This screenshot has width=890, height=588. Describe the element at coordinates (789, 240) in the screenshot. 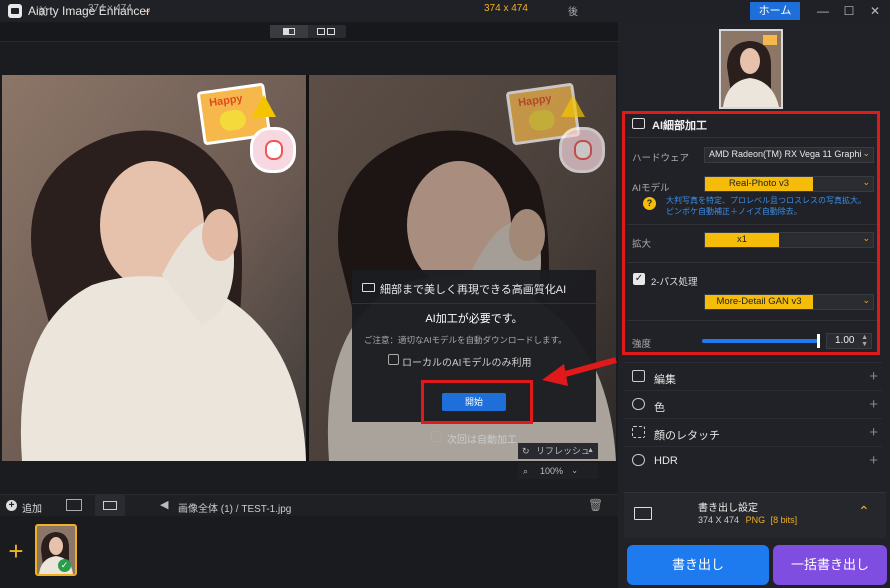

I see `scale-select: x1 ⌄` at that location.